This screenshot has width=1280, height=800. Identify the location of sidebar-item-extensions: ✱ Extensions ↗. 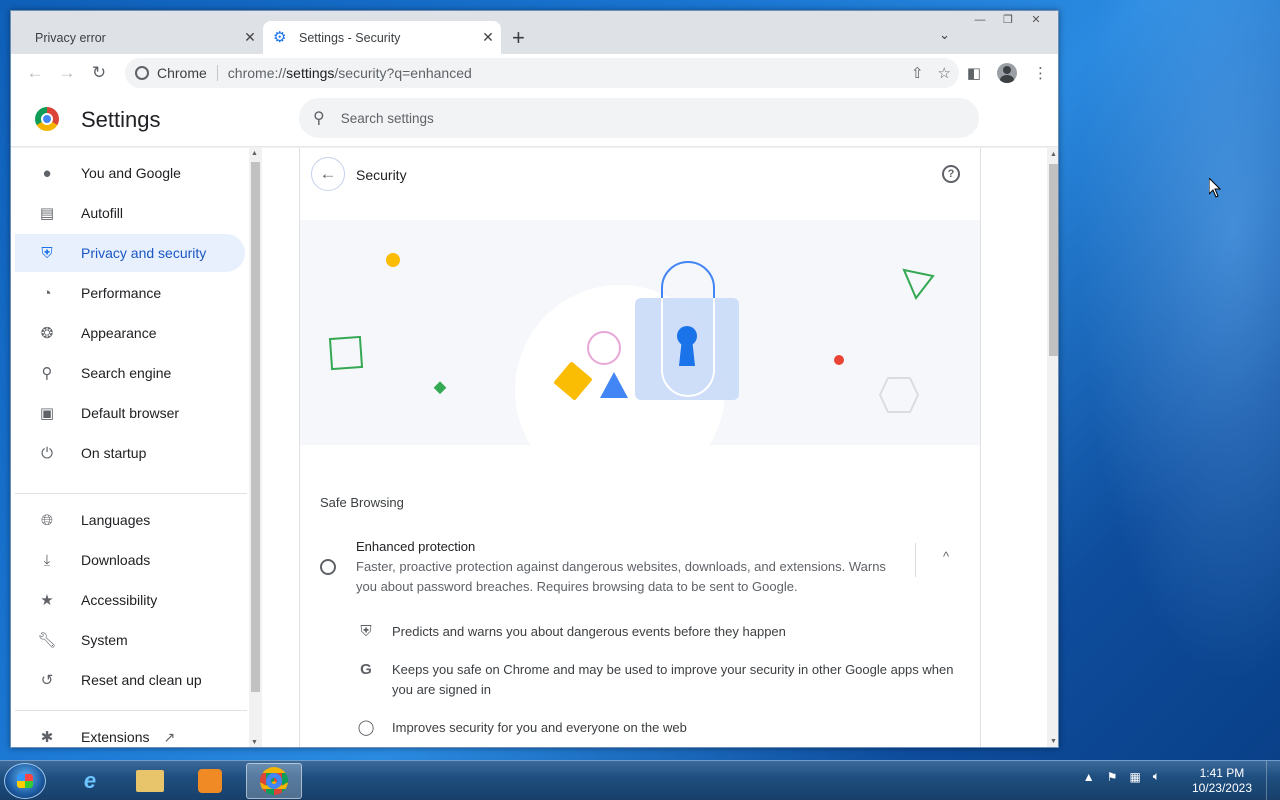
(130, 732).